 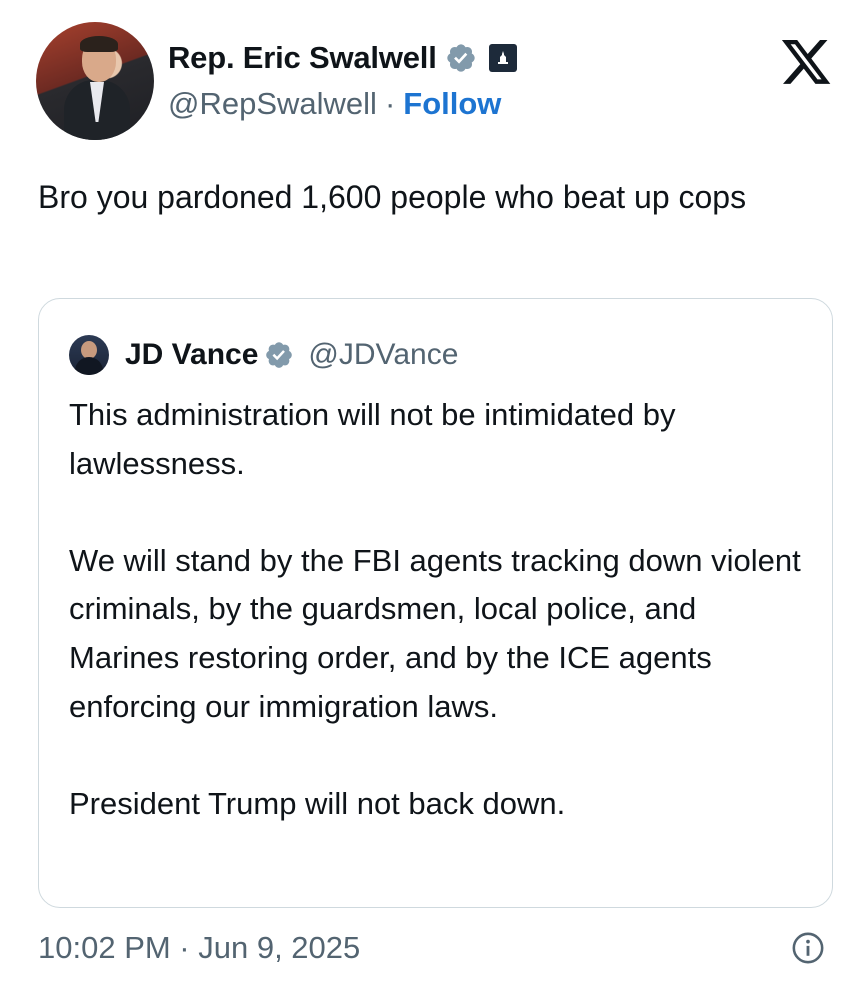 What do you see at coordinates (199, 948) in the screenshot?
I see `tweet-timestamp: 10:02 PM · Jun 9, 2025` at bounding box center [199, 948].